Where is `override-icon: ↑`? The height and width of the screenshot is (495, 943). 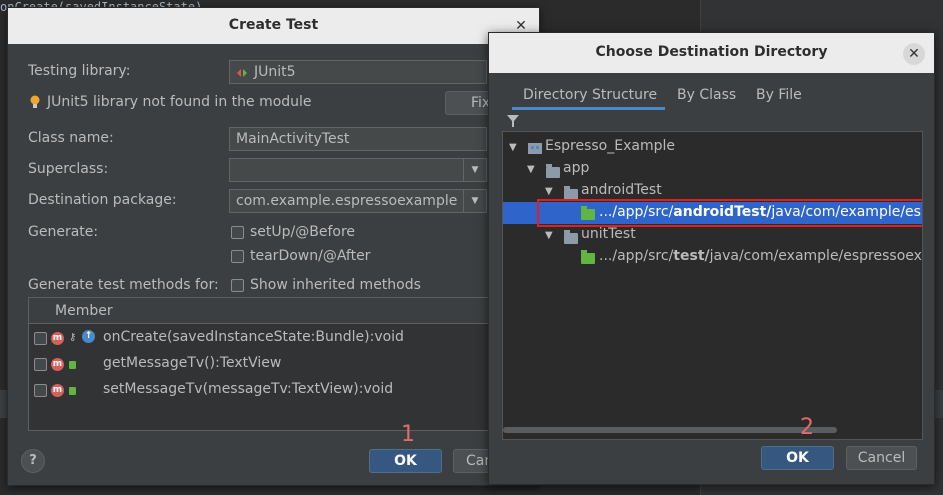
override-icon: ↑ is located at coordinates (88, 336).